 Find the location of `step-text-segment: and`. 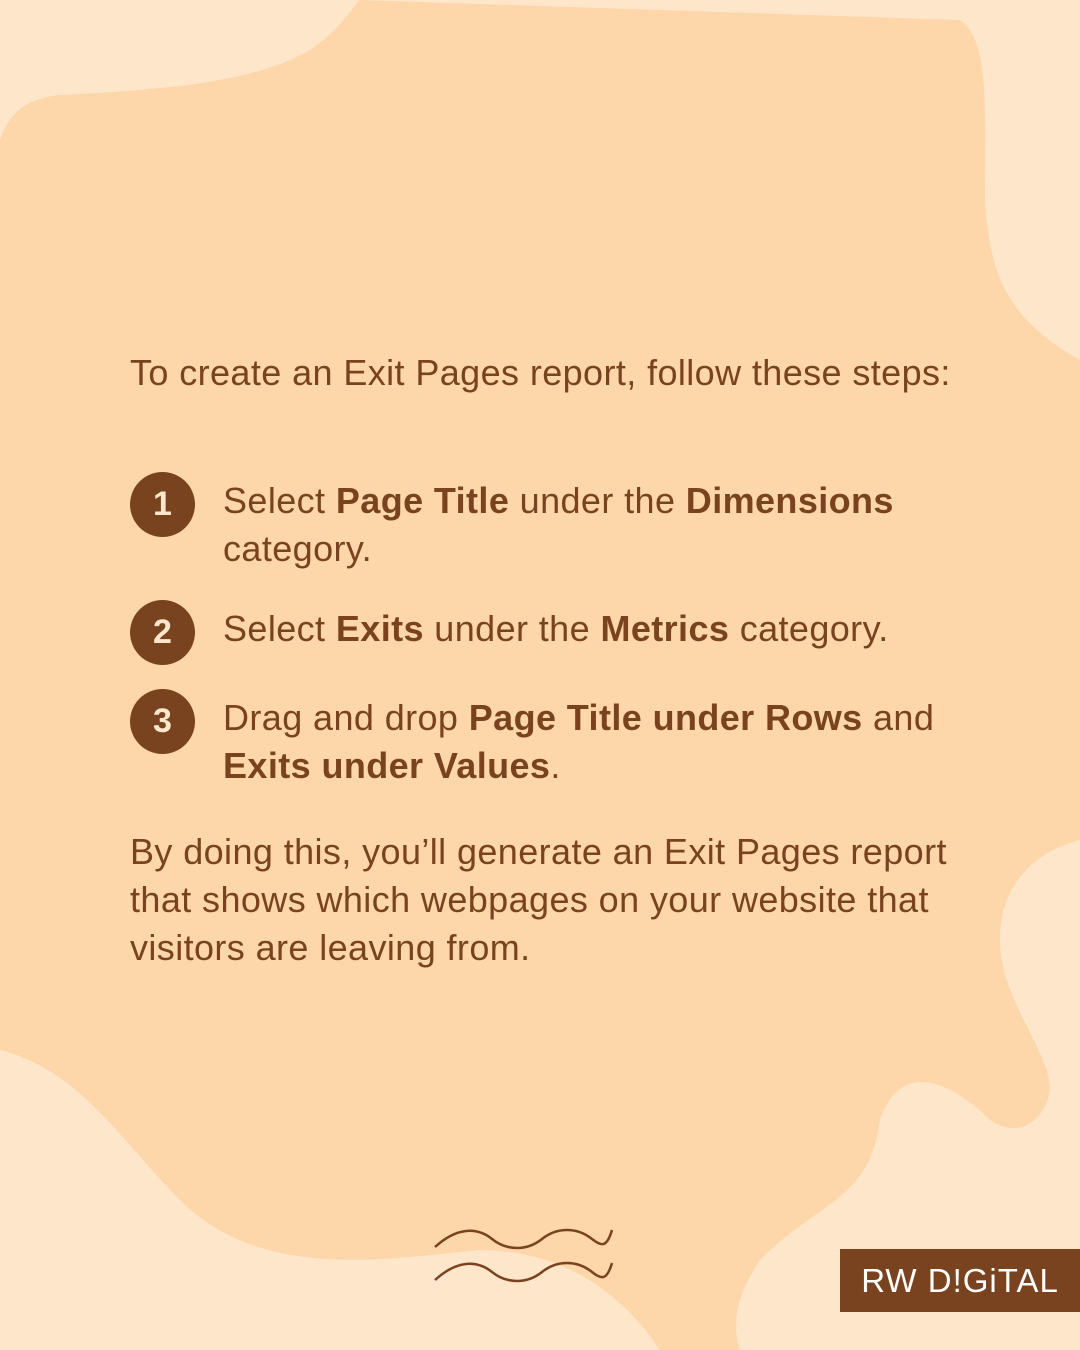

step-text-segment: and is located at coordinates (898, 717).